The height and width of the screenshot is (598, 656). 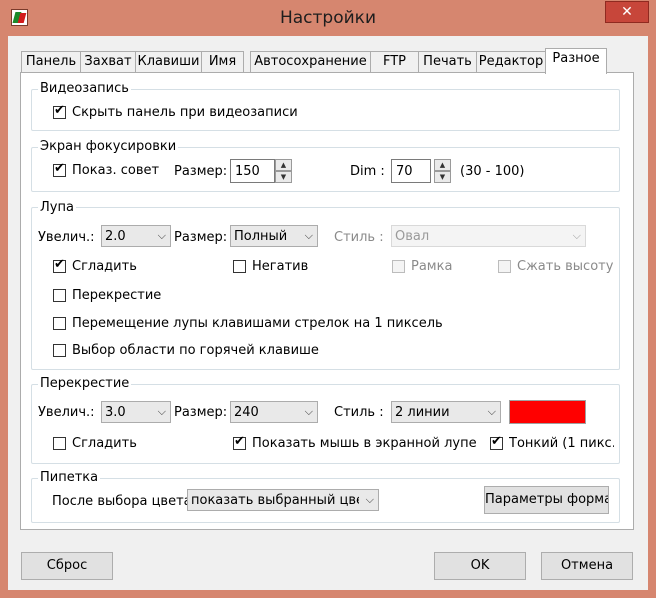 I want to click on dim-range-label: (30 - 100), so click(x=492, y=171).